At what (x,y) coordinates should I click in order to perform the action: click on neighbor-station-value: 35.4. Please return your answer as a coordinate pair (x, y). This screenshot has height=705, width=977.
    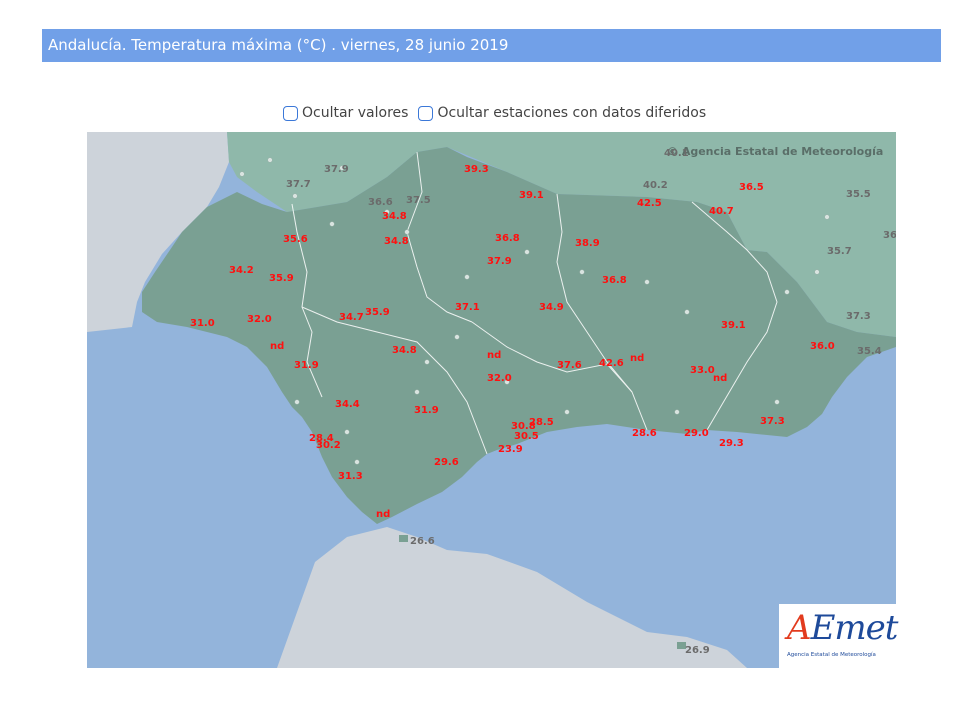
    Looking at the image, I should click on (869, 351).